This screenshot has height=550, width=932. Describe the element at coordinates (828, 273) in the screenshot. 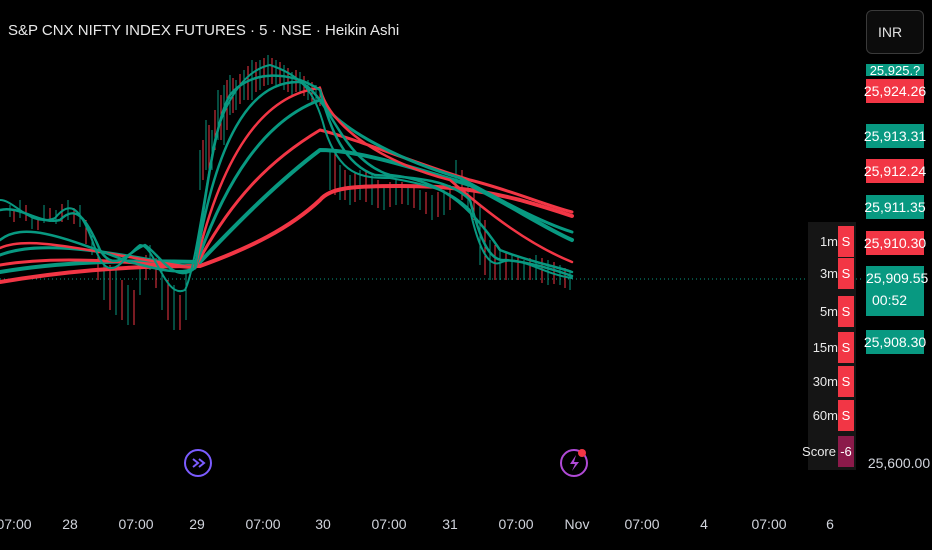

I see `mtf-timeframe: 3m` at that location.